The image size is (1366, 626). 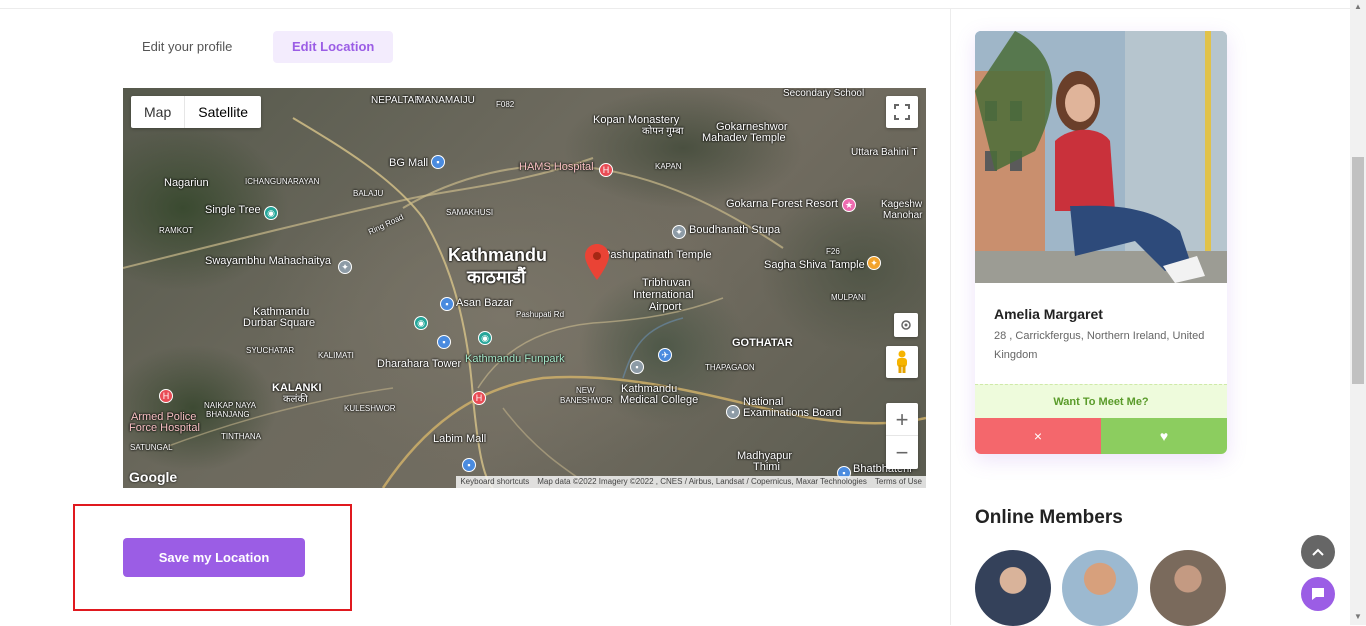 I want to click on map-label: THAPAGAON, so click(x=730, y=367).